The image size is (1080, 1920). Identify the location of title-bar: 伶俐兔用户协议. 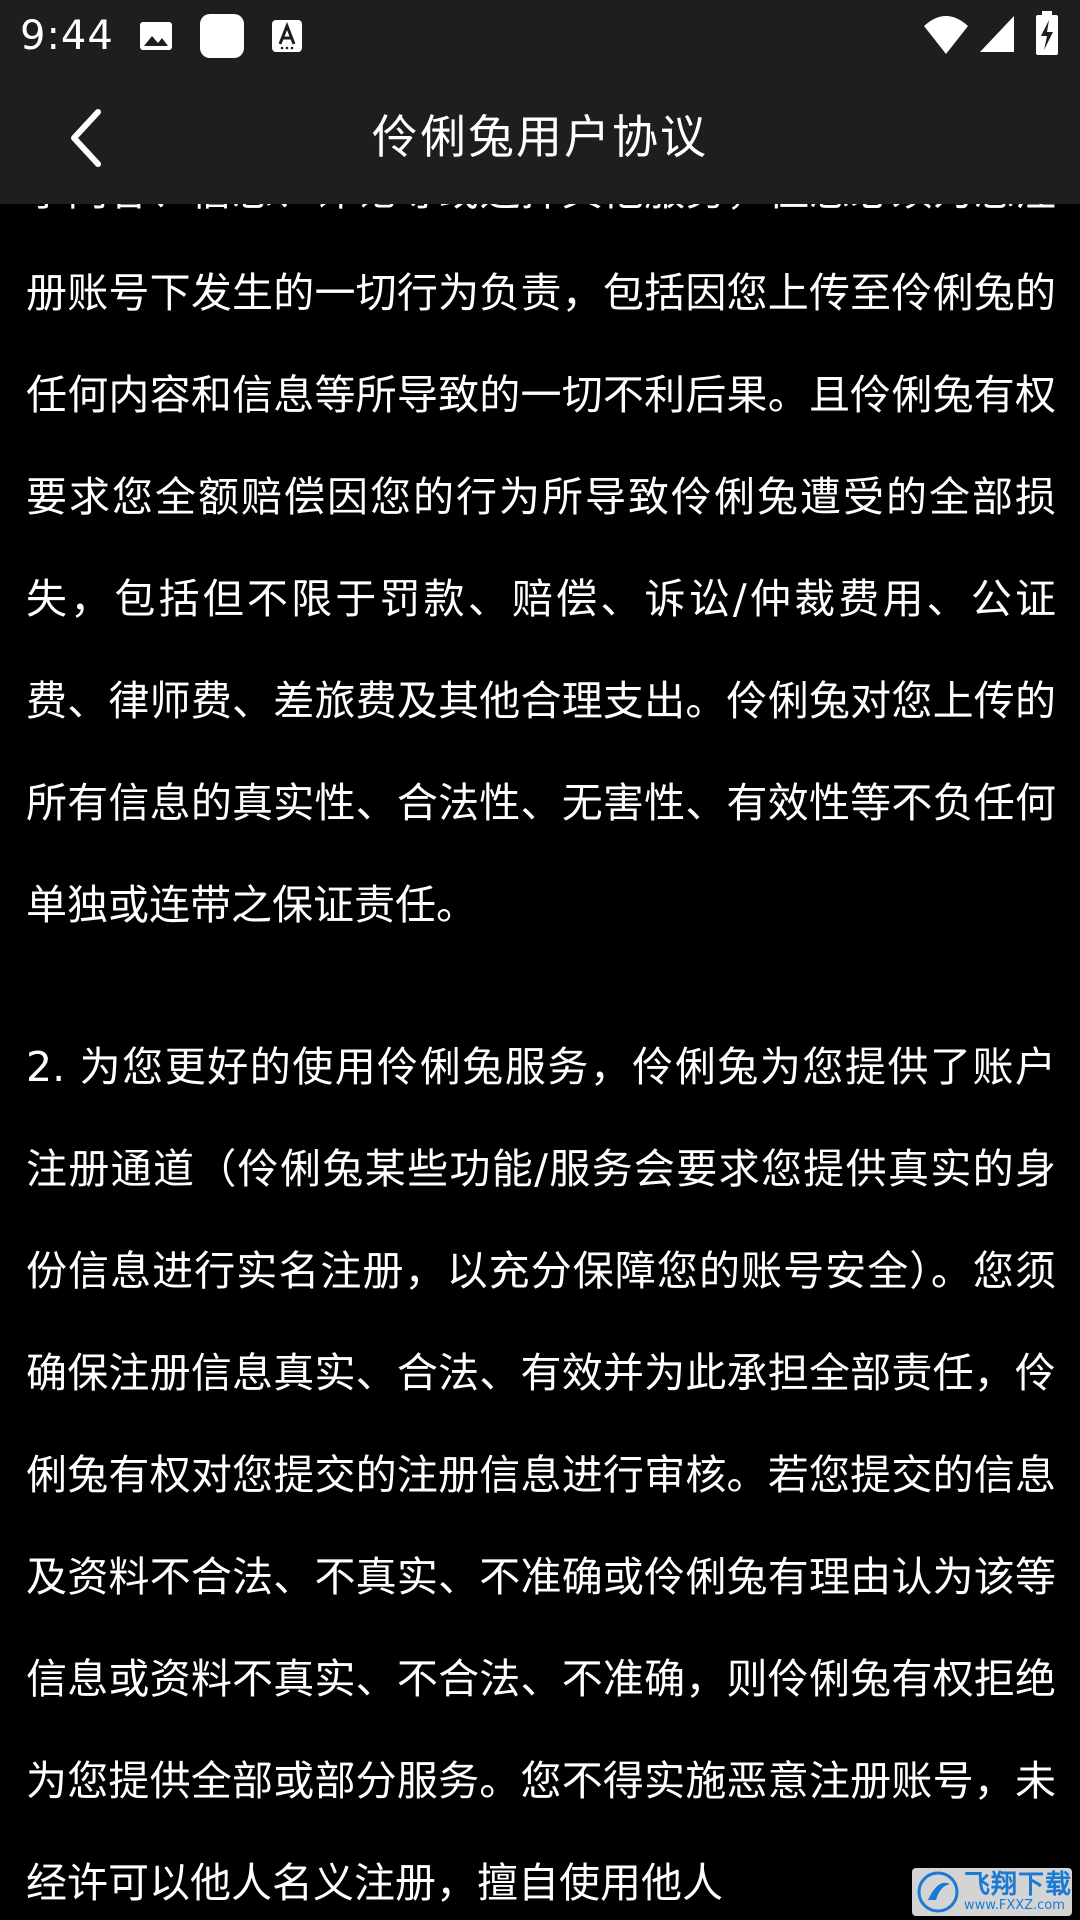
(540, 138).